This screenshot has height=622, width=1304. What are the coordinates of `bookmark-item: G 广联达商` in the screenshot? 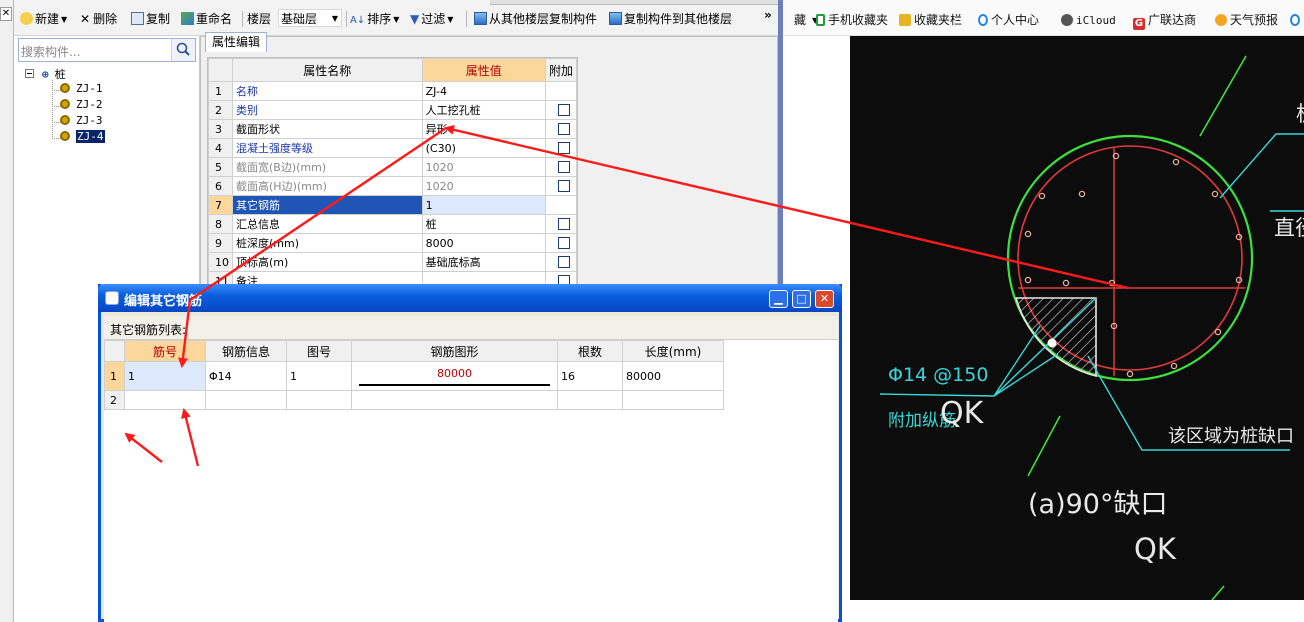 It's located at (1164, 21).